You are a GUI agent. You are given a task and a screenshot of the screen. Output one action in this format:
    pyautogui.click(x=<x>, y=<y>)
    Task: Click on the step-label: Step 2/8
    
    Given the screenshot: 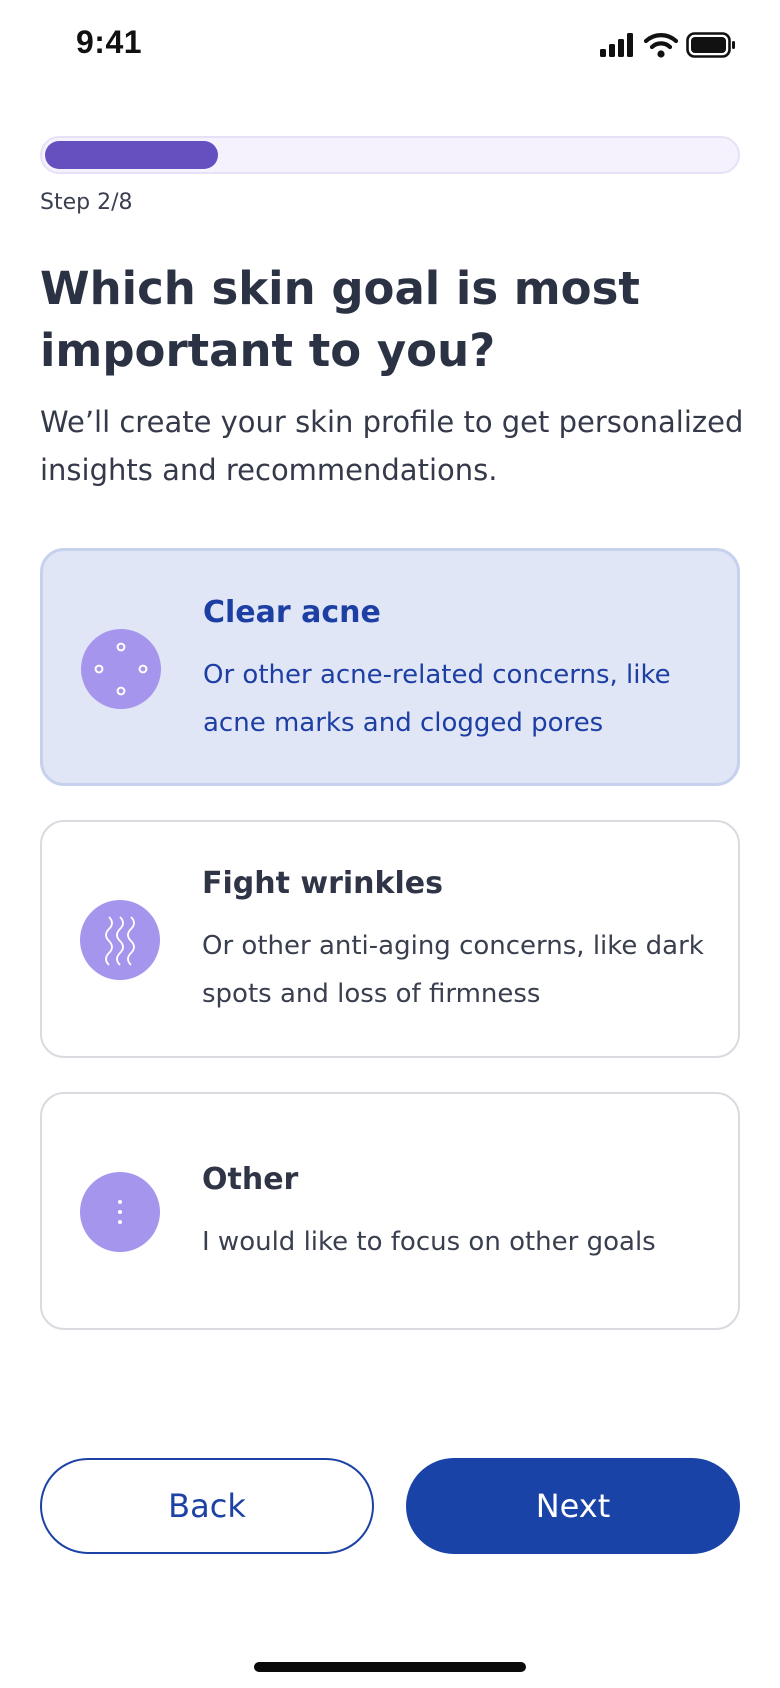 What is the action you would take?
    pyautogui.click(x=86, y=202)
    